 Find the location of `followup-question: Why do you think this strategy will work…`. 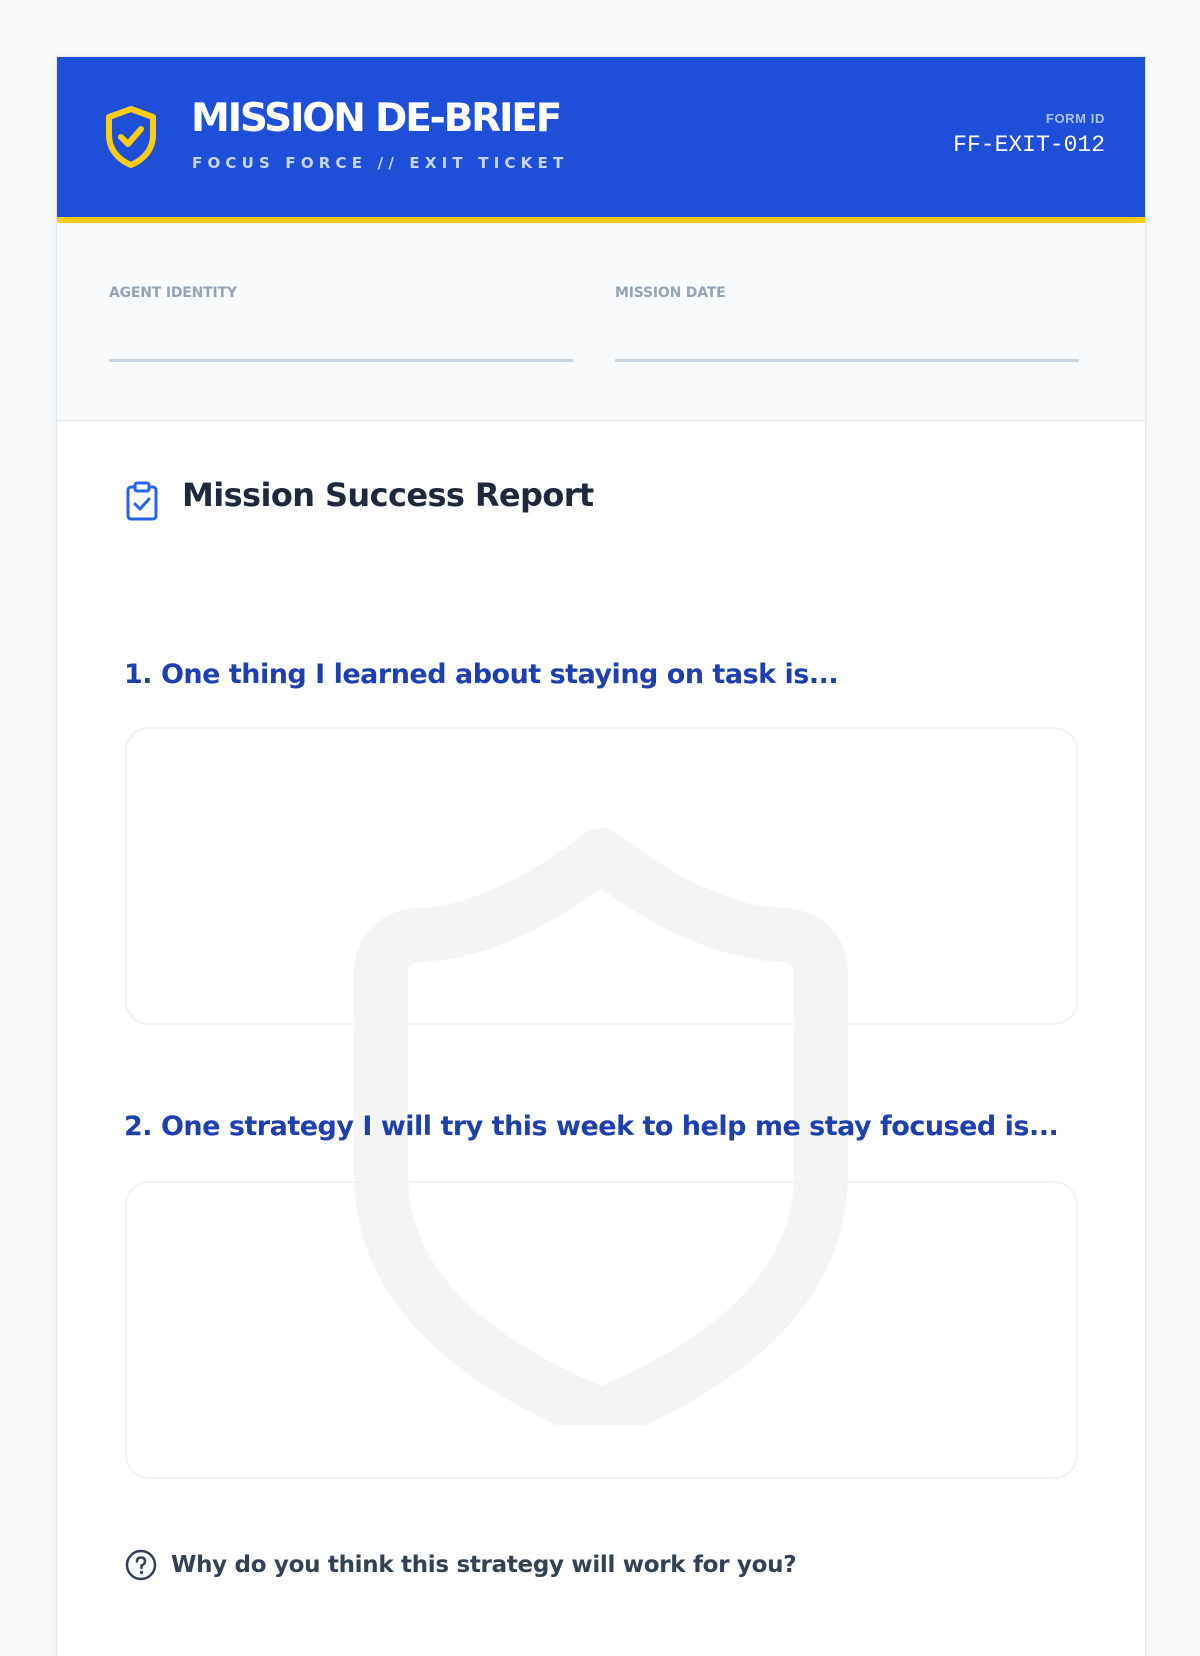

followup-question: Why do you think this strategy will work… is located at coordinates (484, 1565).